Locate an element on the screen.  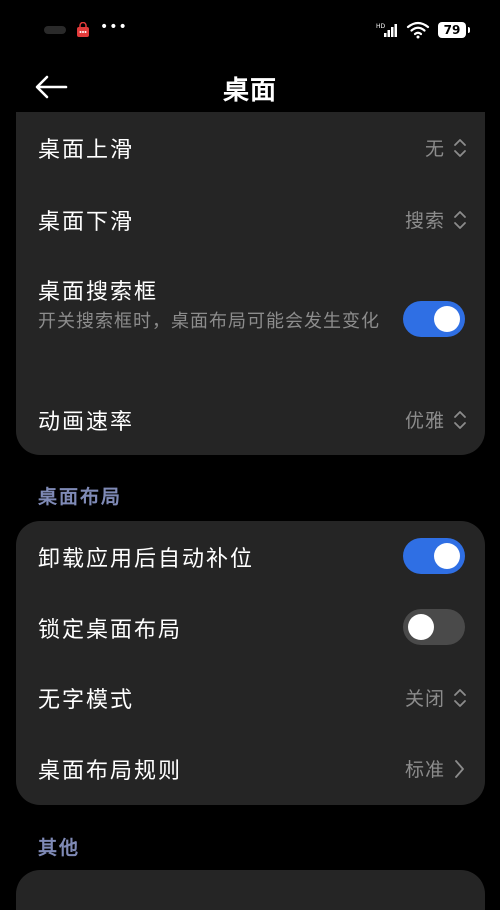
layout-rules-row: 桌面布局规则 标准 is located at coordinates (250, 769).